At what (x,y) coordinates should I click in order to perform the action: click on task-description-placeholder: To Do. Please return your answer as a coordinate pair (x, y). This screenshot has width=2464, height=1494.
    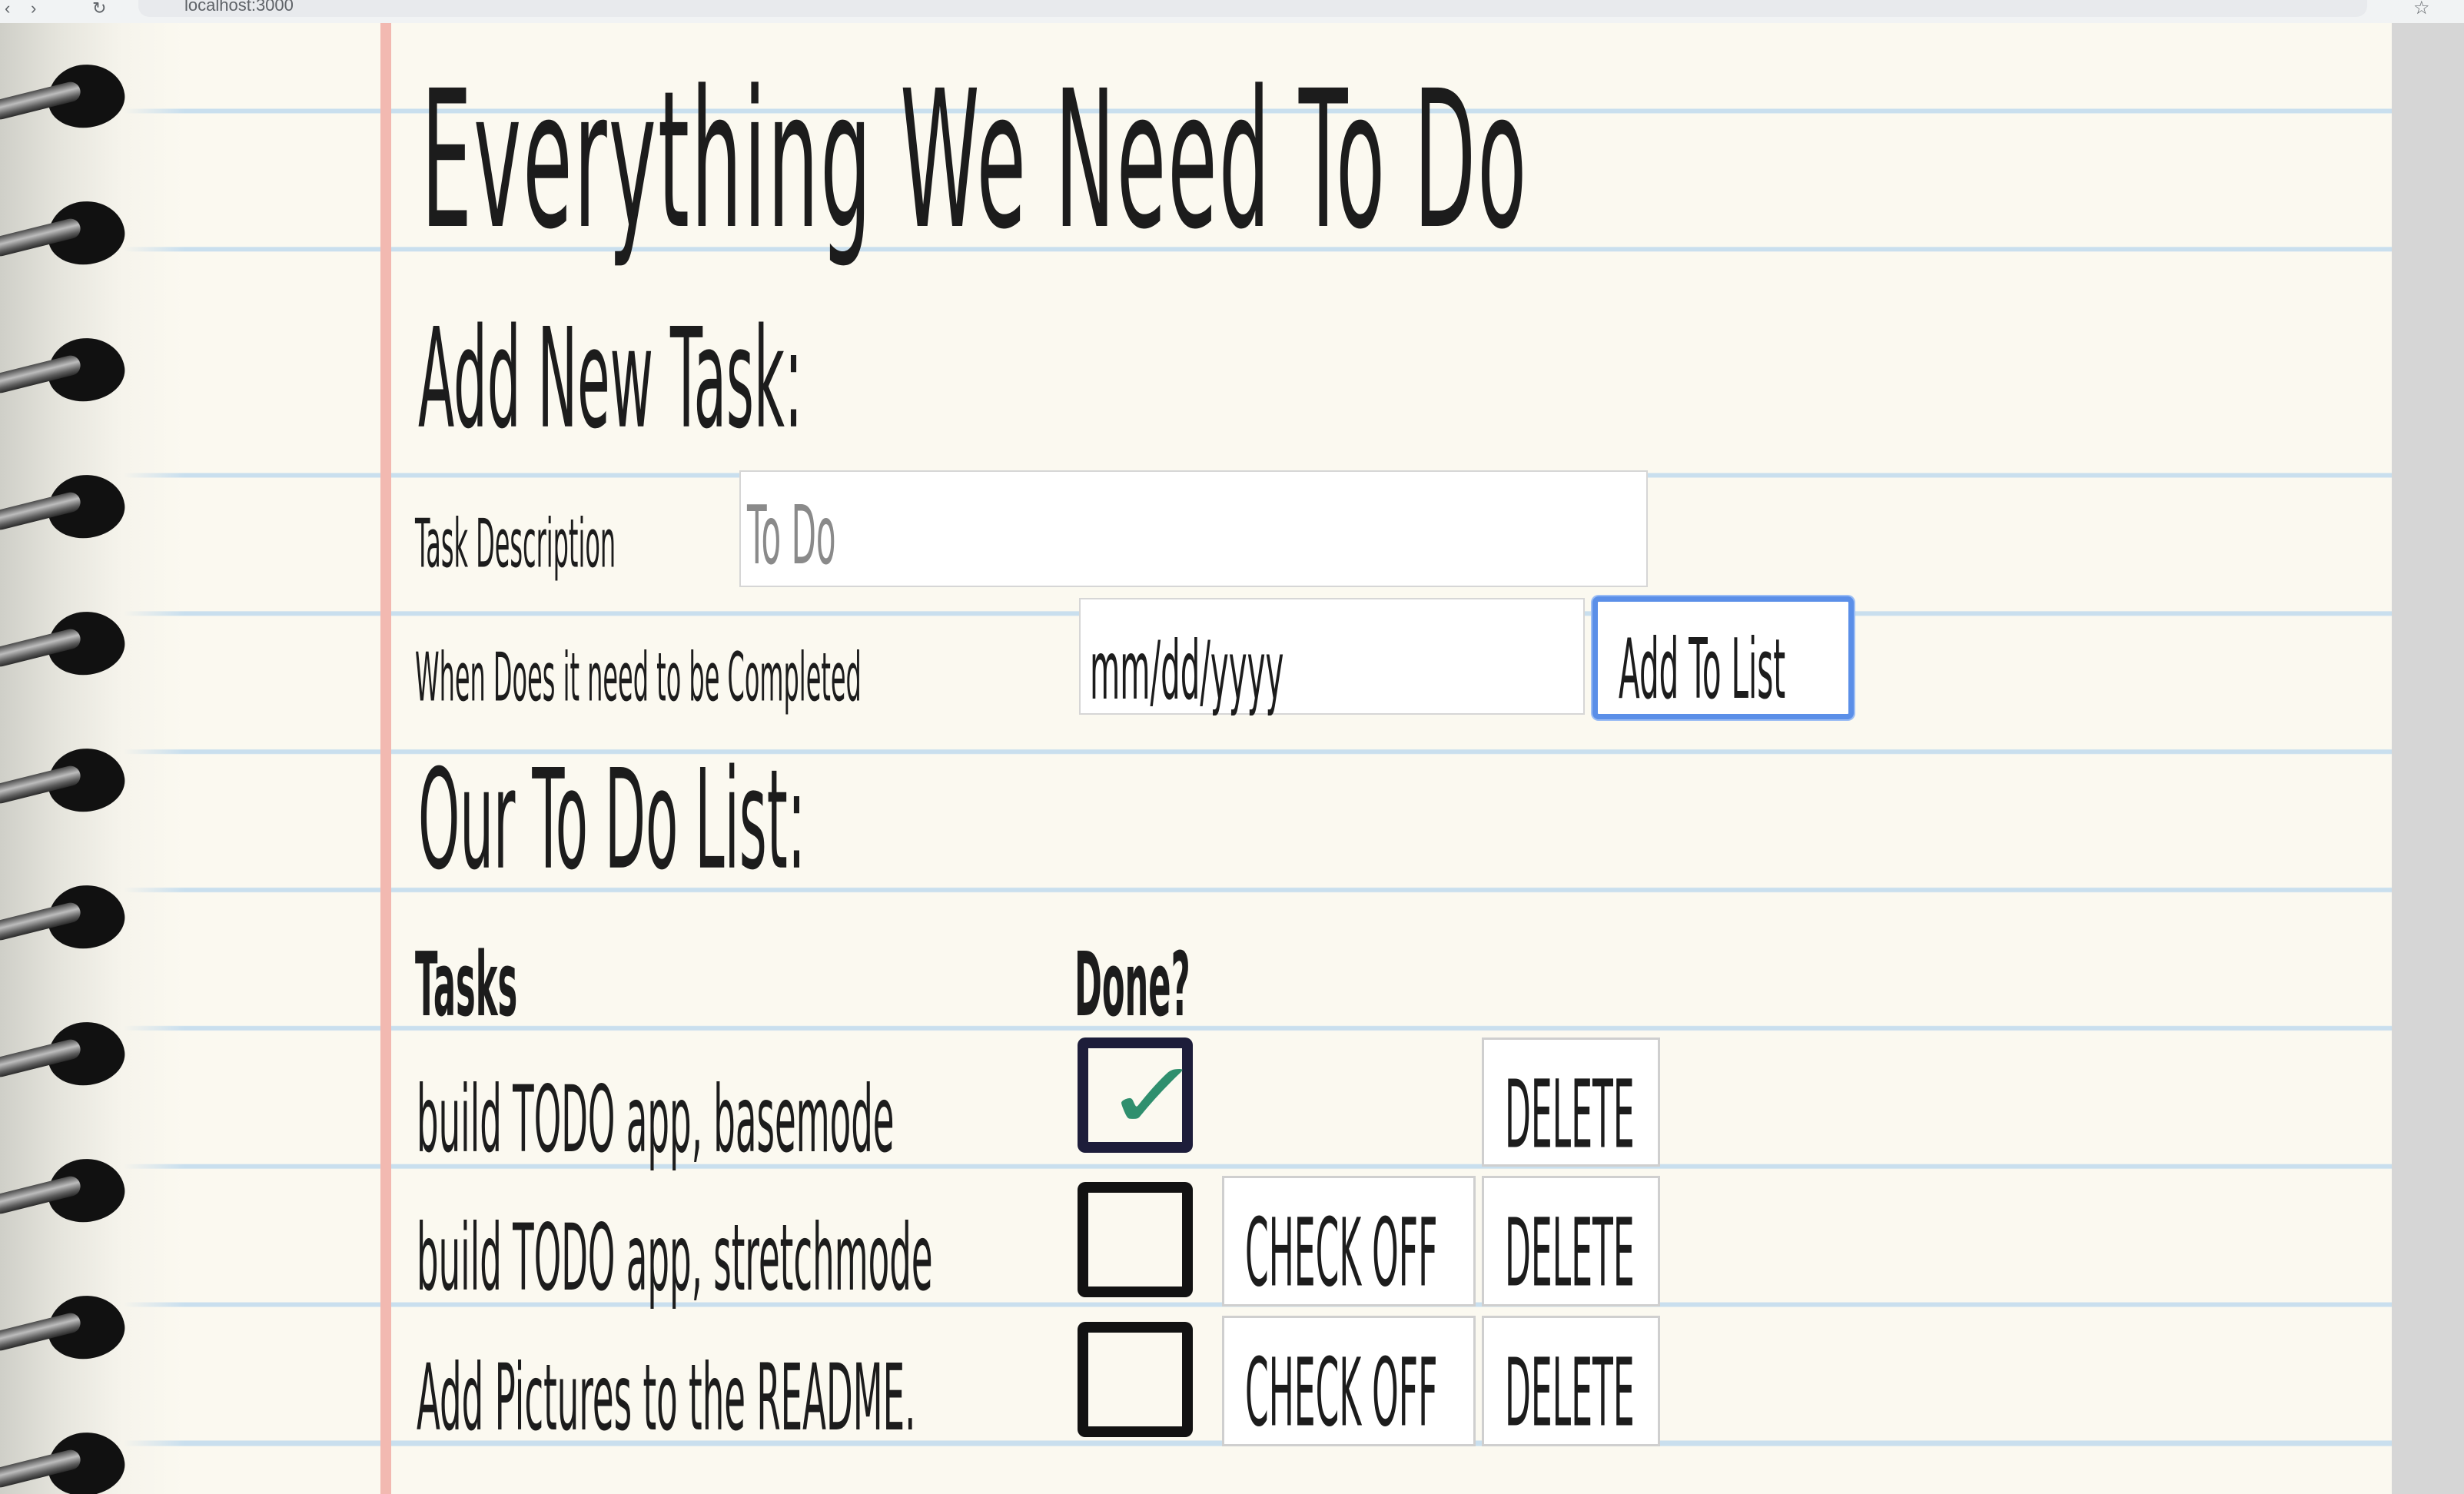
    Looking at the image, I should click on (791, 535).